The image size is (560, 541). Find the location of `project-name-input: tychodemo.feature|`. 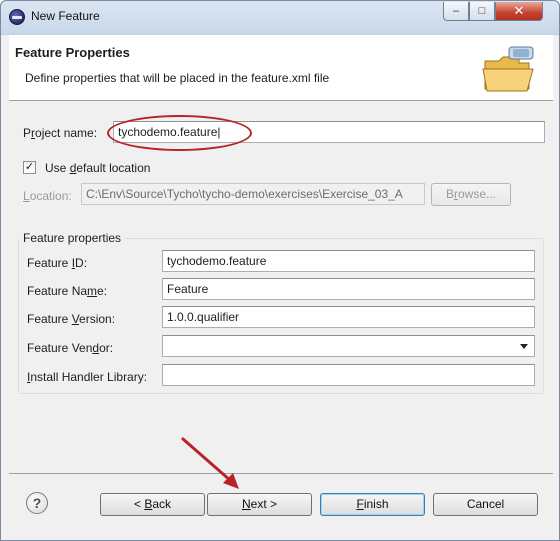

project-name-input: tychodemo.feature| is located at coordinates (329, 132).